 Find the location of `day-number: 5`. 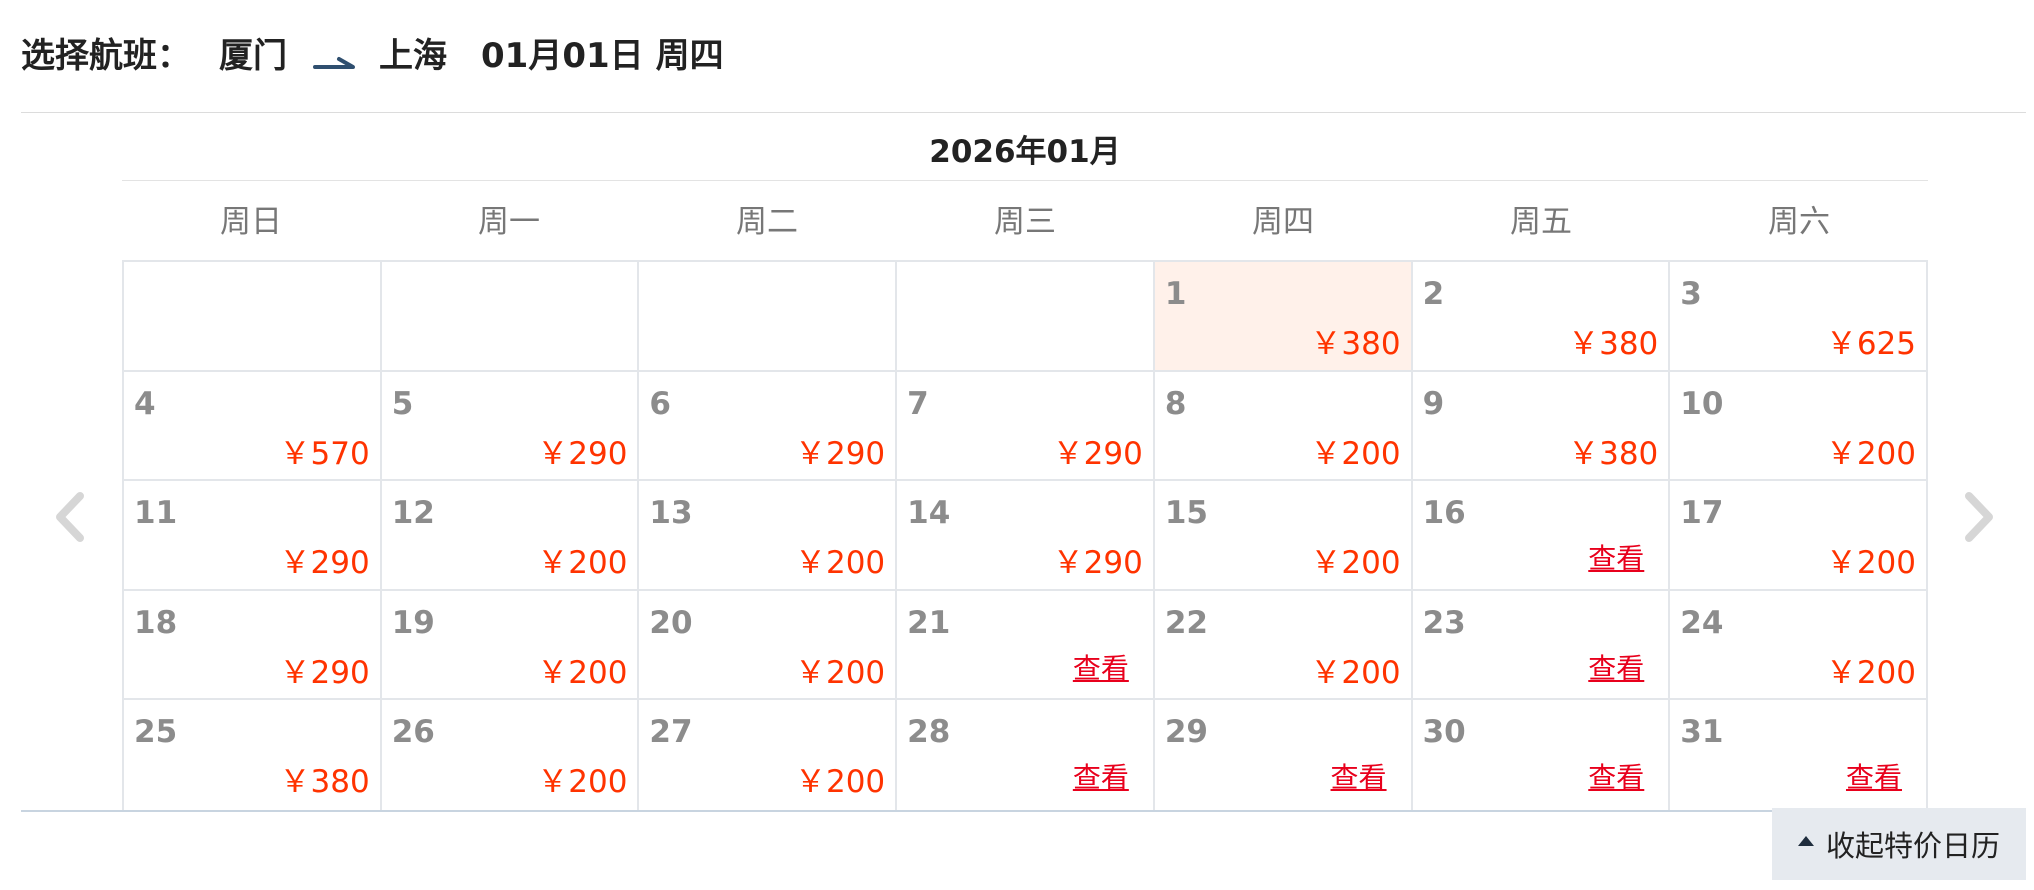

day-number: 5 is located at coordinates (402, 403).